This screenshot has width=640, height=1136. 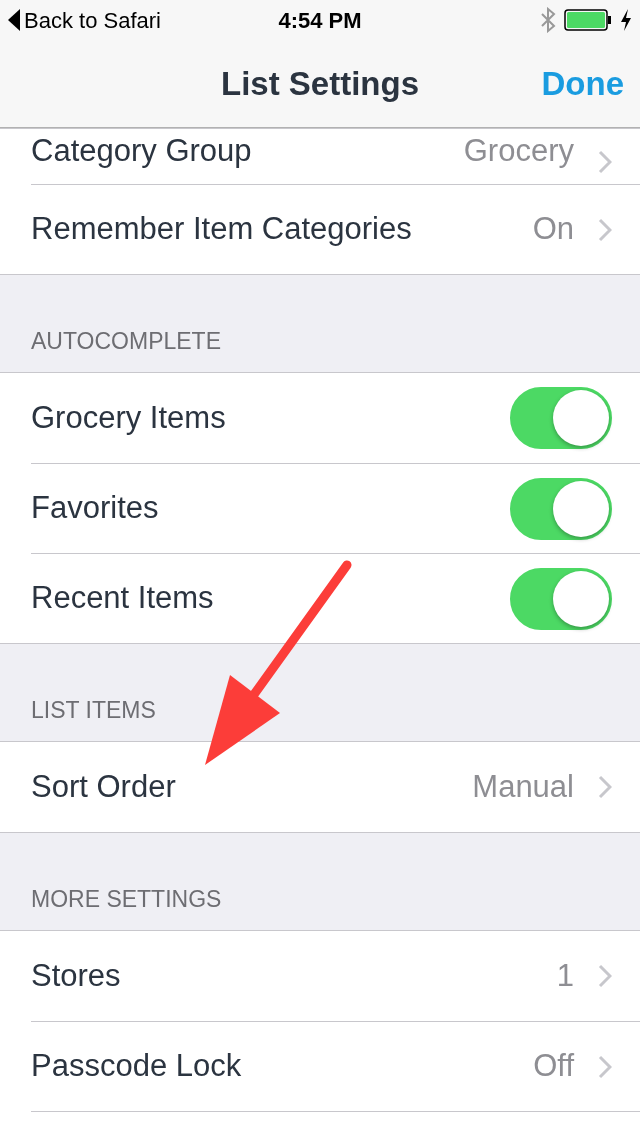 I want to click on settings-row: Category Group Grocery, so click(x=335, y=156).